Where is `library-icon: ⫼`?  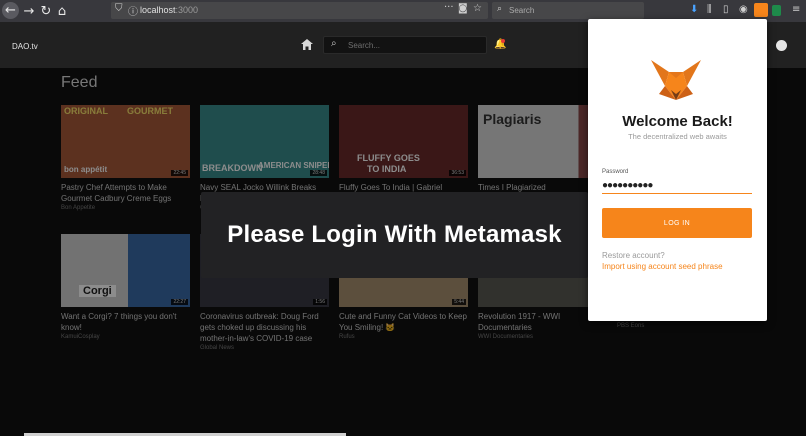 library-icon: ⫼ is located at coordinates (709, 9).